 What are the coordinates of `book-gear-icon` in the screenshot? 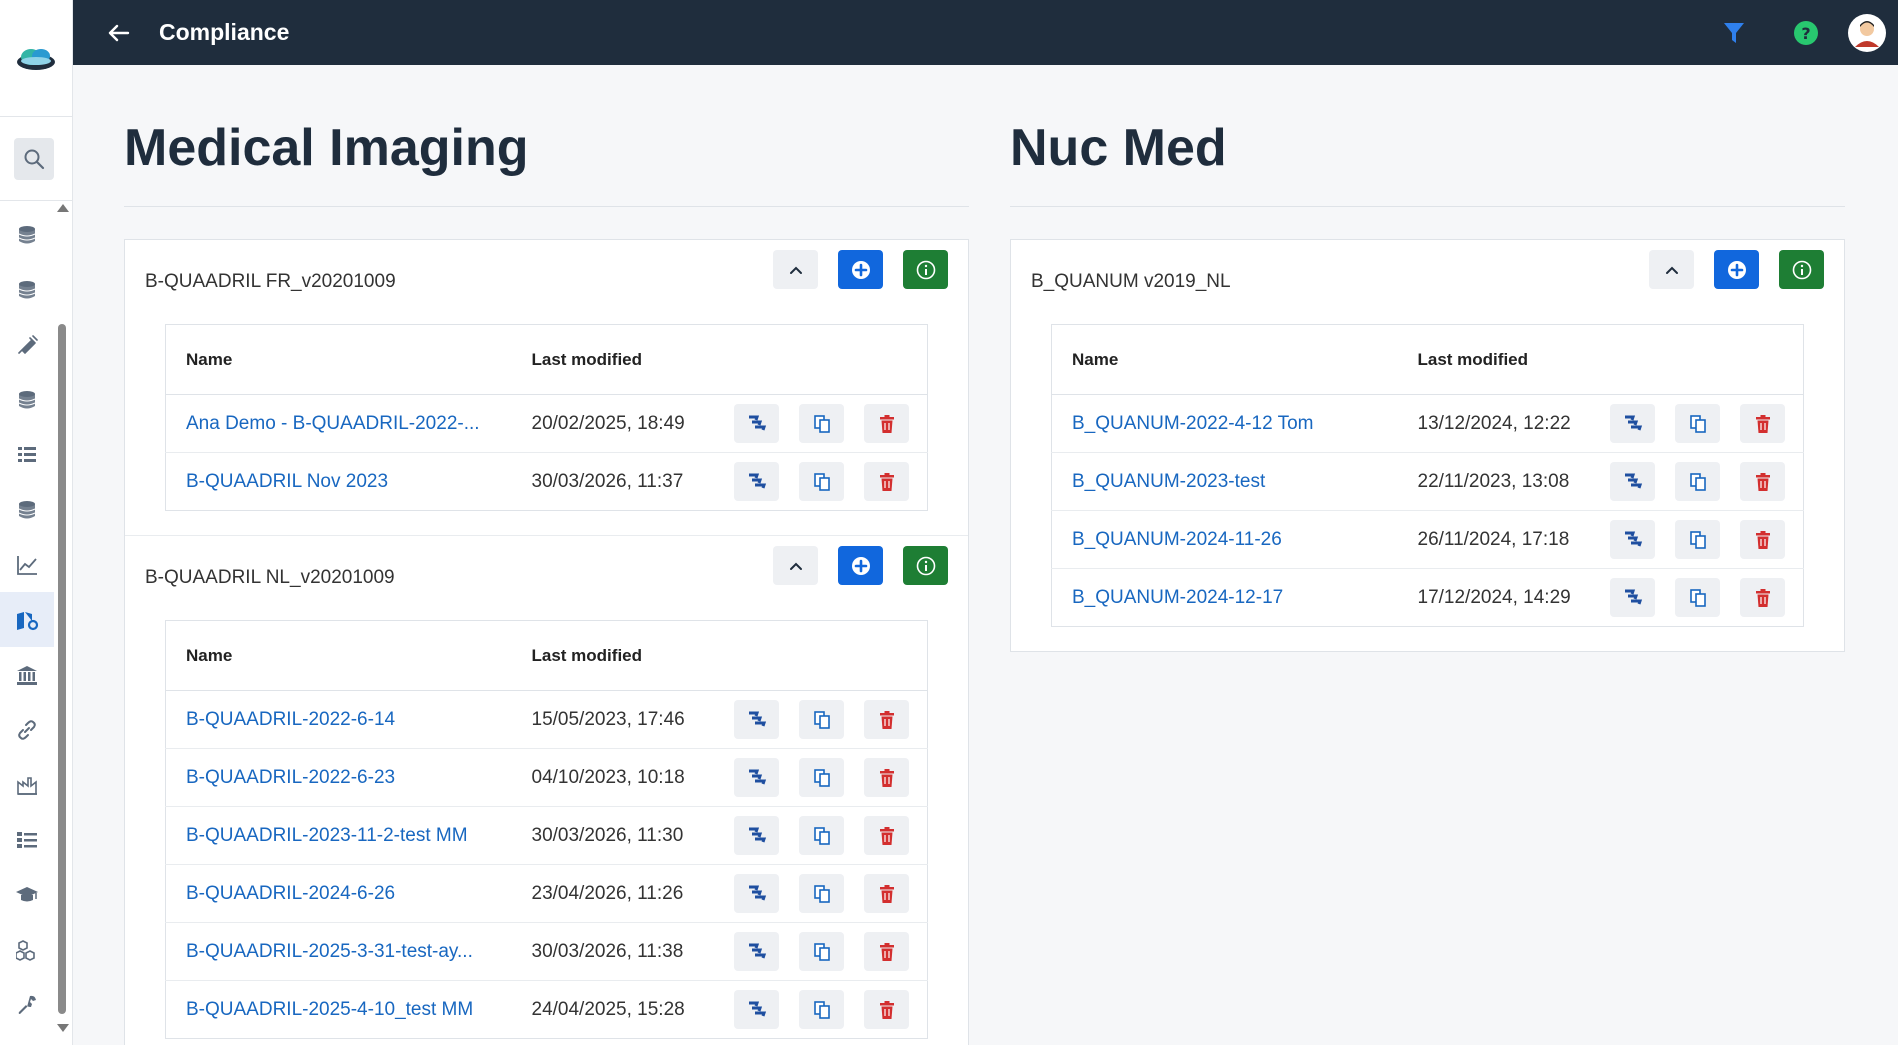 It's located at (28, 620).